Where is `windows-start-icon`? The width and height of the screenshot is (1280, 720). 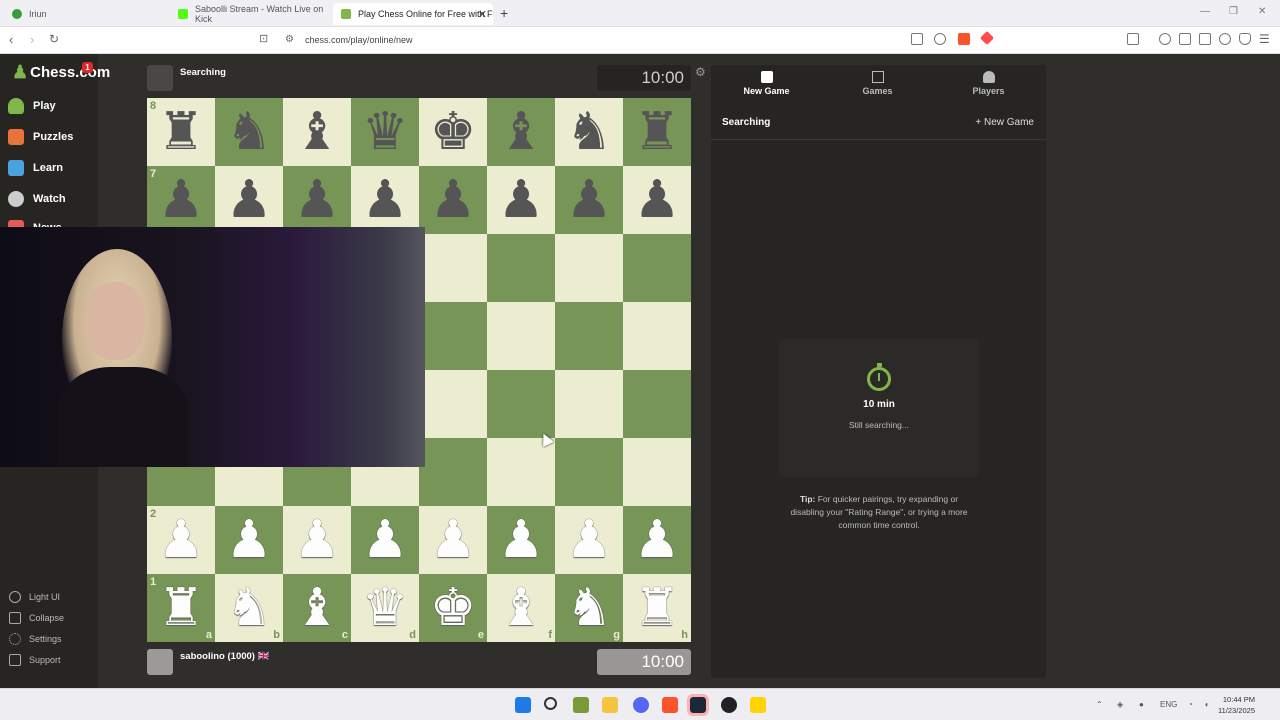
windows-start-icon is located at coordinates (523, 705).